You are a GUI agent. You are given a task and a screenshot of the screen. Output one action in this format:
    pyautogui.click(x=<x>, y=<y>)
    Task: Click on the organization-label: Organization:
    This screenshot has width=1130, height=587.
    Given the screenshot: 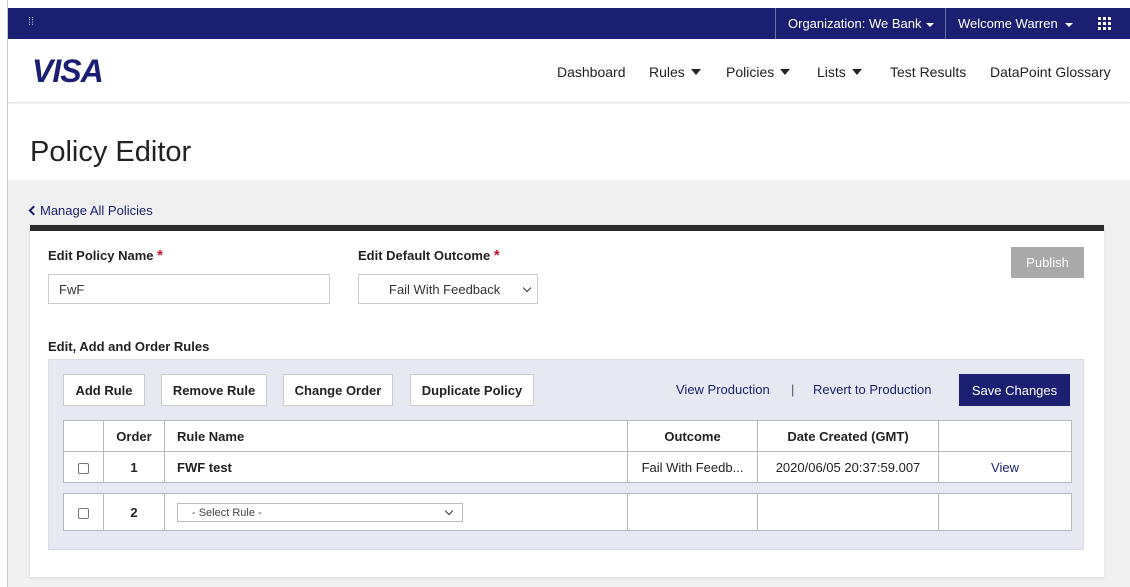 What is the action you would take?
    pyautogui.click(x=827, y=23)
    